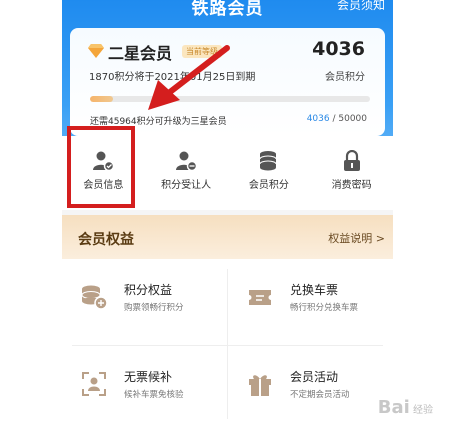  I want to click on right-item-subtitle: 畅行积分兑换车票, so click(324, 308).